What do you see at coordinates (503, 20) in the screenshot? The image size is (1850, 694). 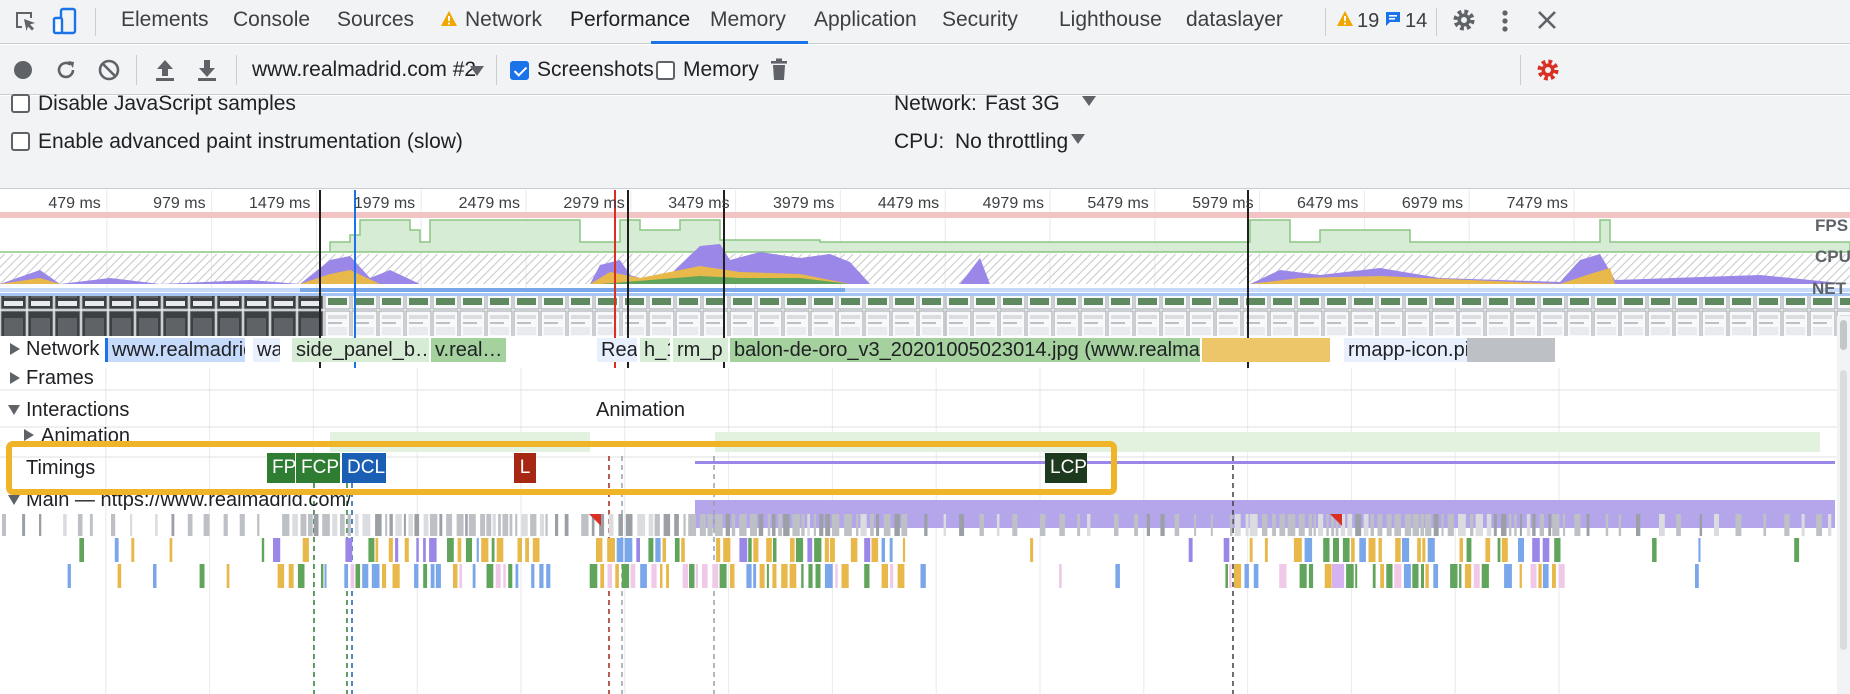 I see `tab-network: Network` at bounding box center [503, 20].